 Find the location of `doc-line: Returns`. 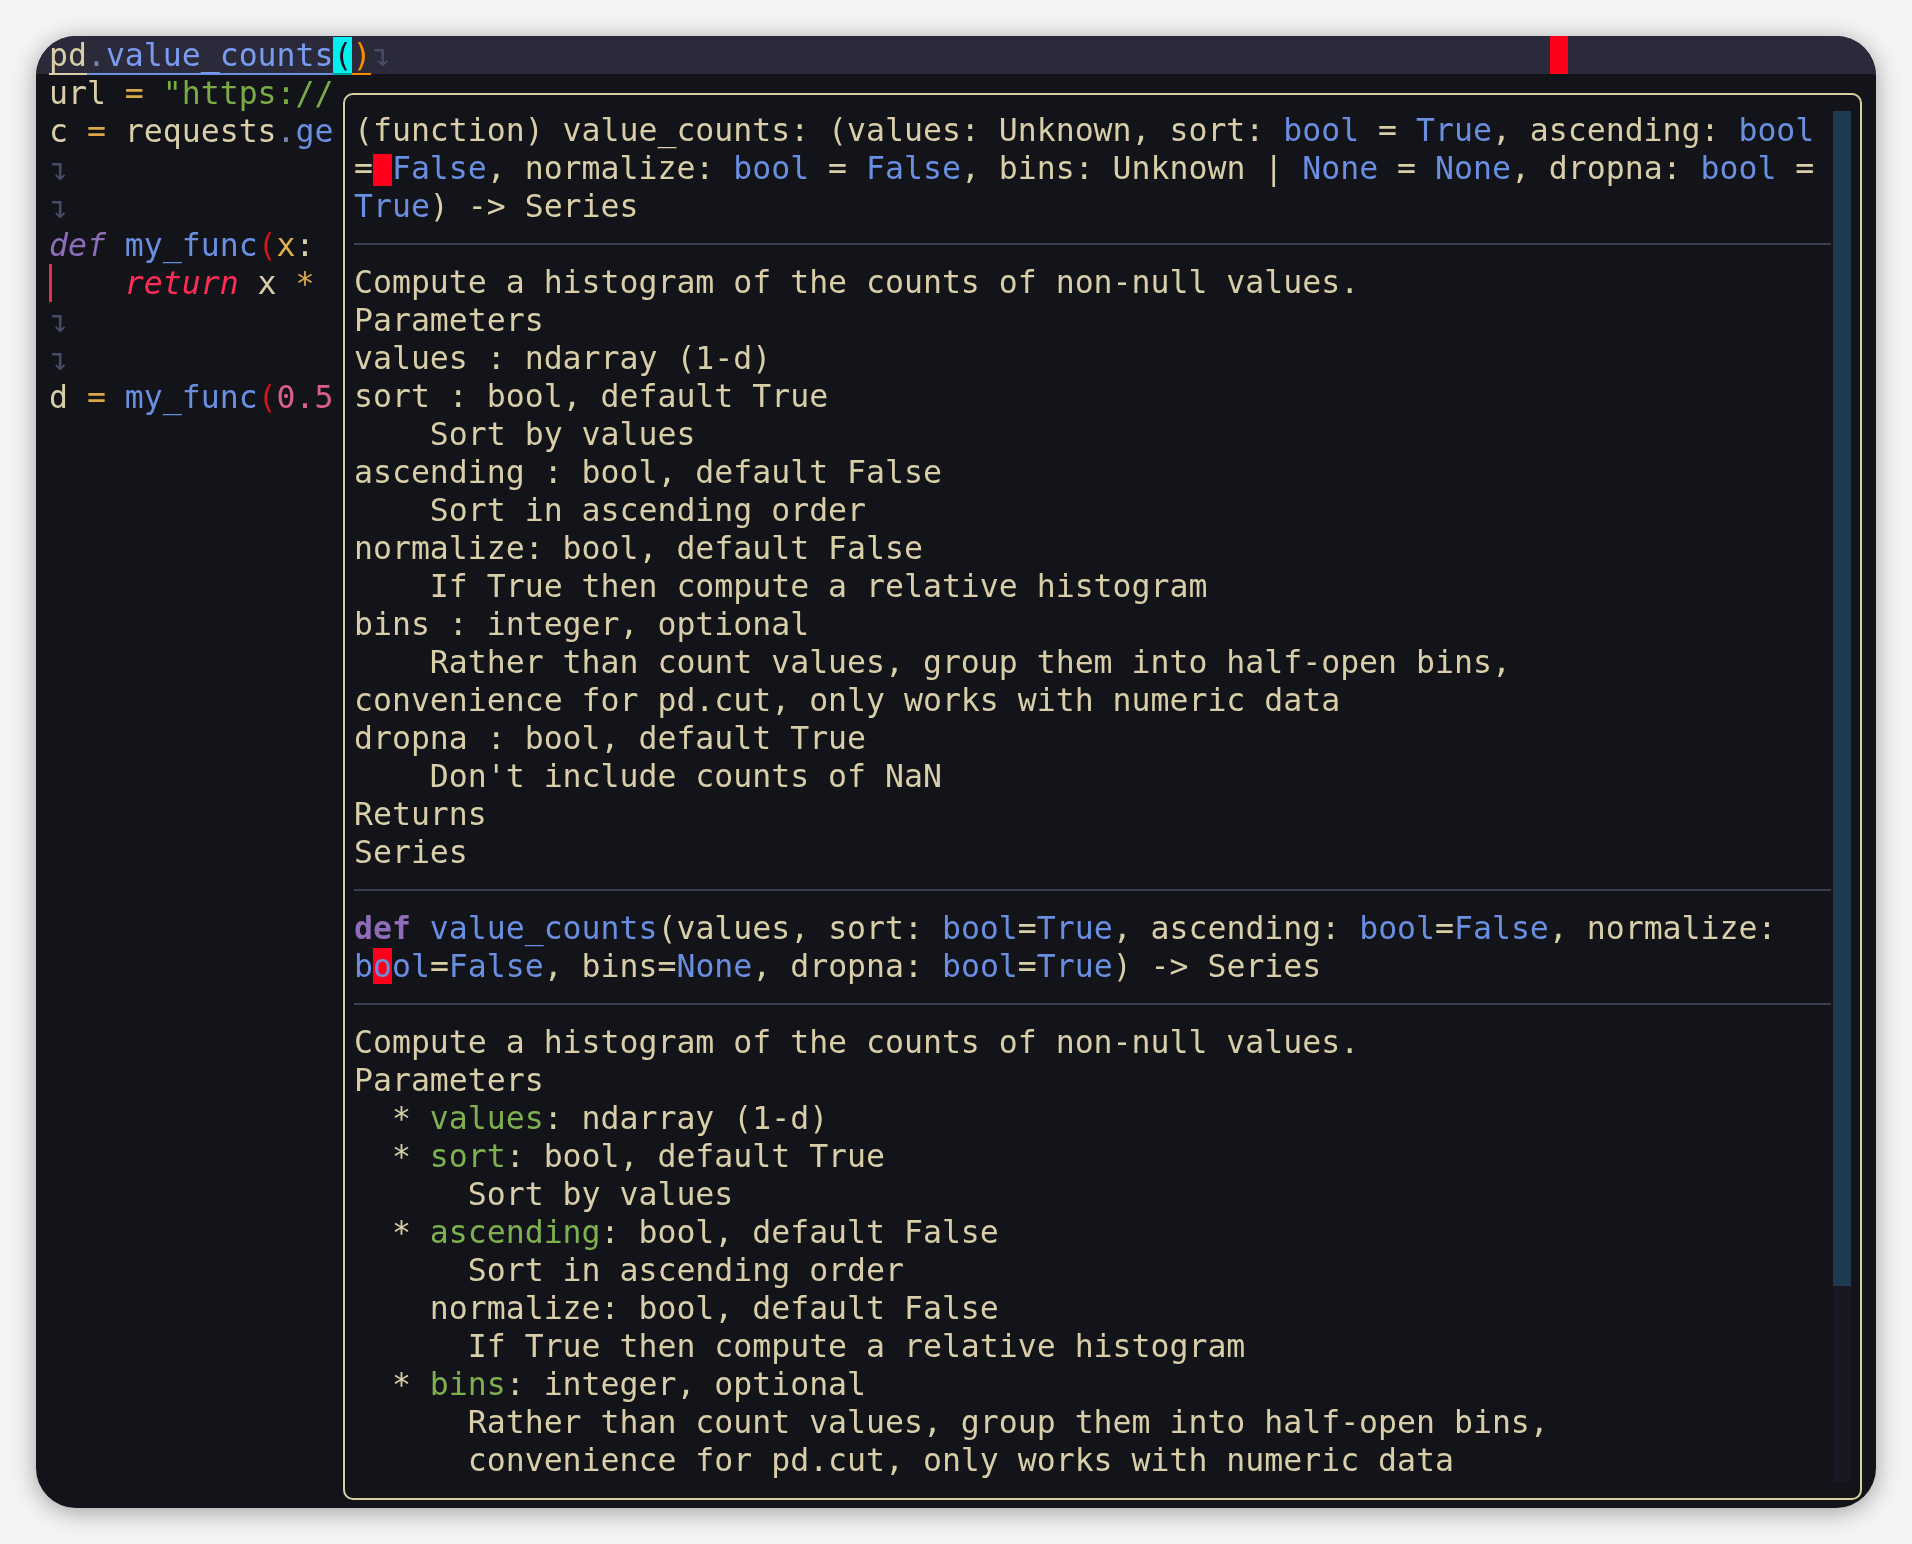

doc-line: Returns is located at coordinates (421, 814).